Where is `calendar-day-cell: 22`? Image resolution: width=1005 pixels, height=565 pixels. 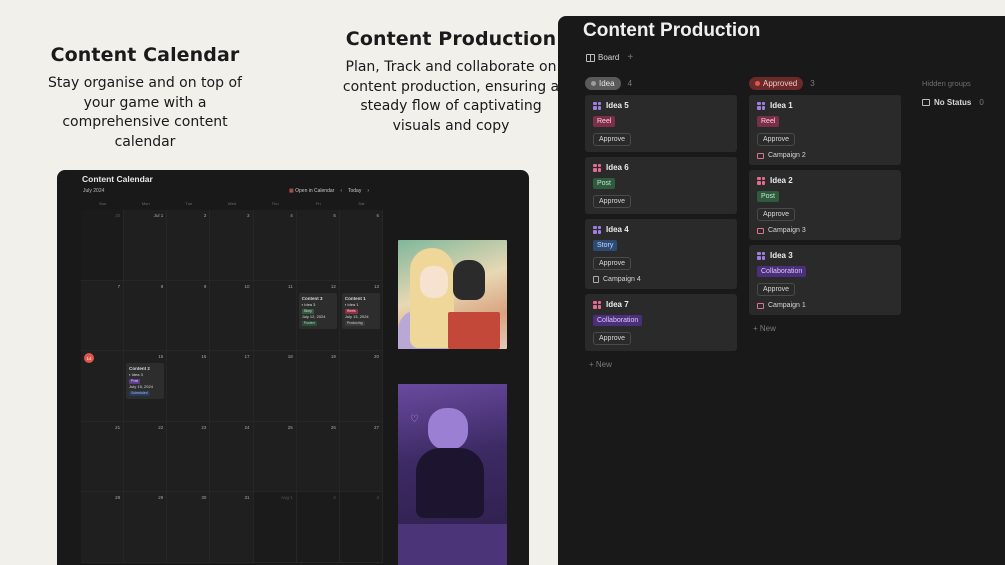 calendar-day-cell: 22 is located at coordinates (146, 456).